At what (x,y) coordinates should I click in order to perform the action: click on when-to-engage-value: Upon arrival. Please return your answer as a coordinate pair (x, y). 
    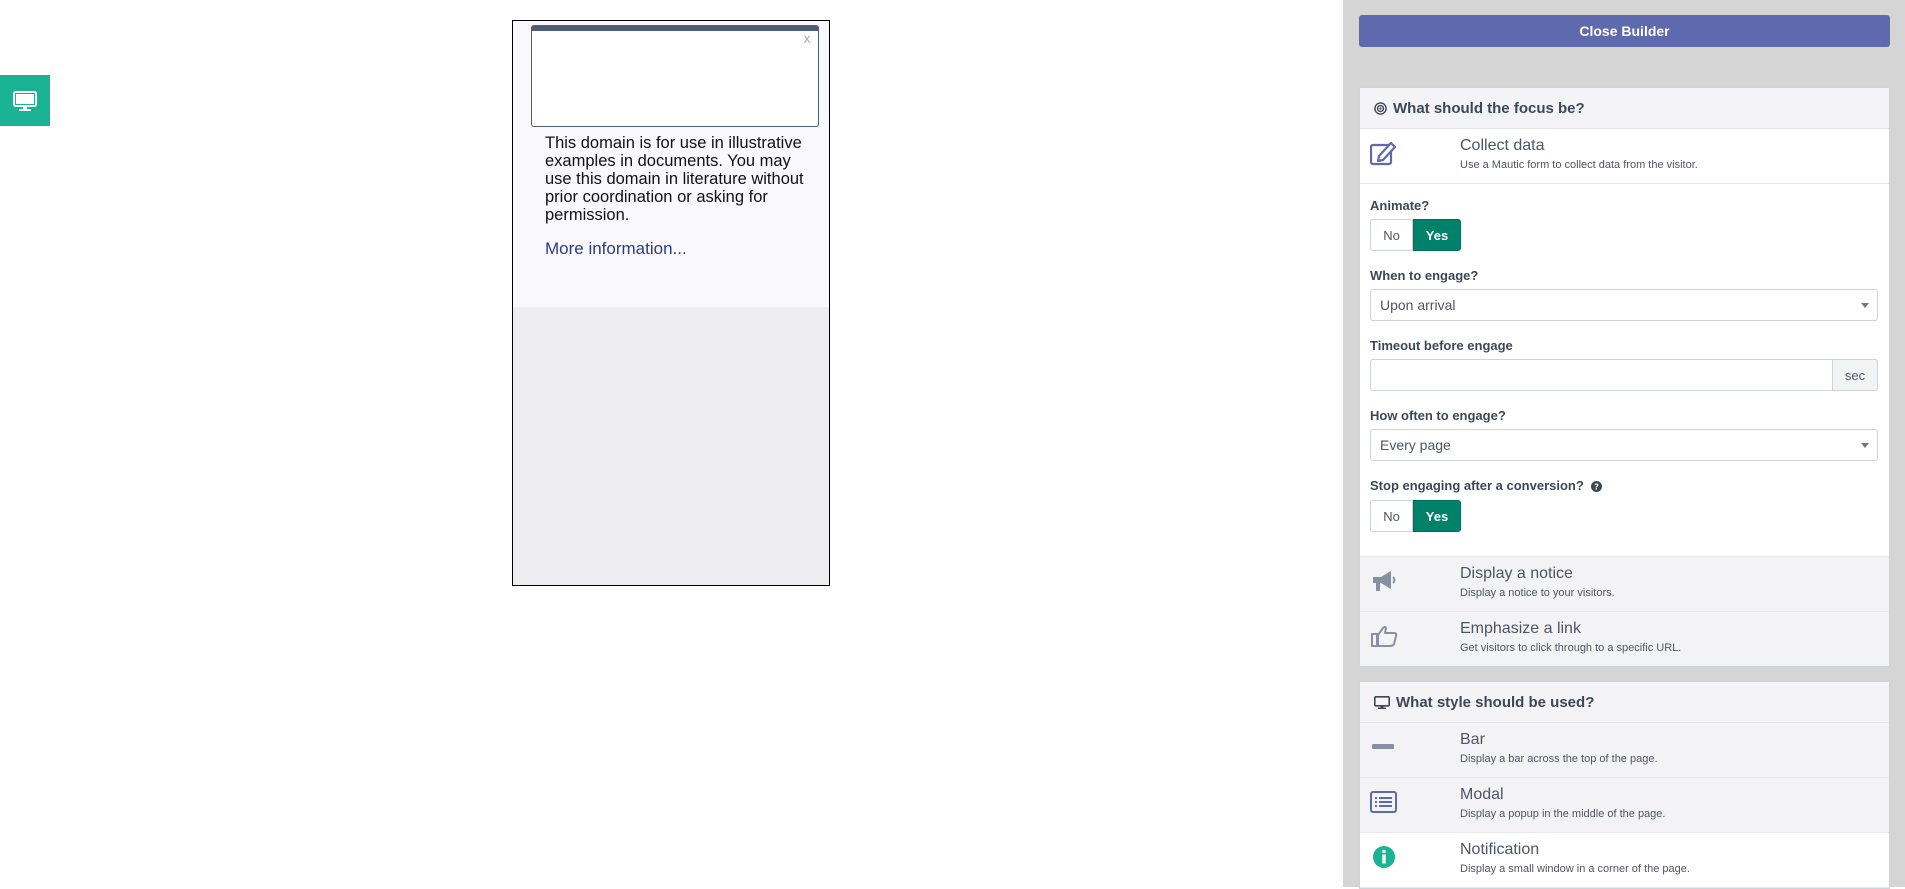
    Looking at the image, I should click on (1418, 305).